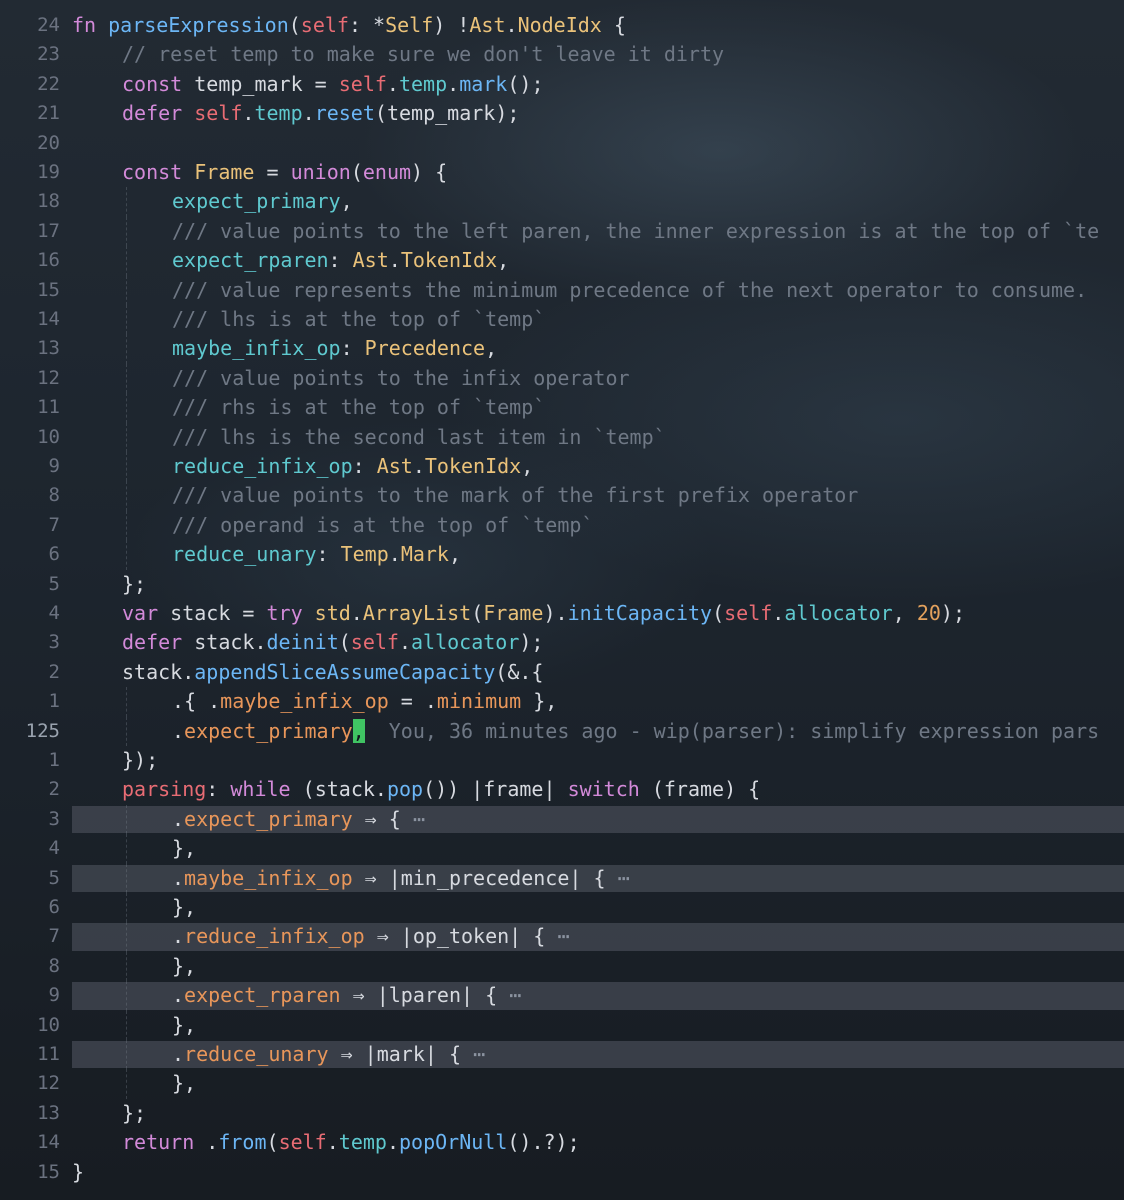  What do you see at coordinates (598, 642) in the screenshot?
I see `code-text: defer stack.deinit(self.allocator);` at bounding box center [598, 642].